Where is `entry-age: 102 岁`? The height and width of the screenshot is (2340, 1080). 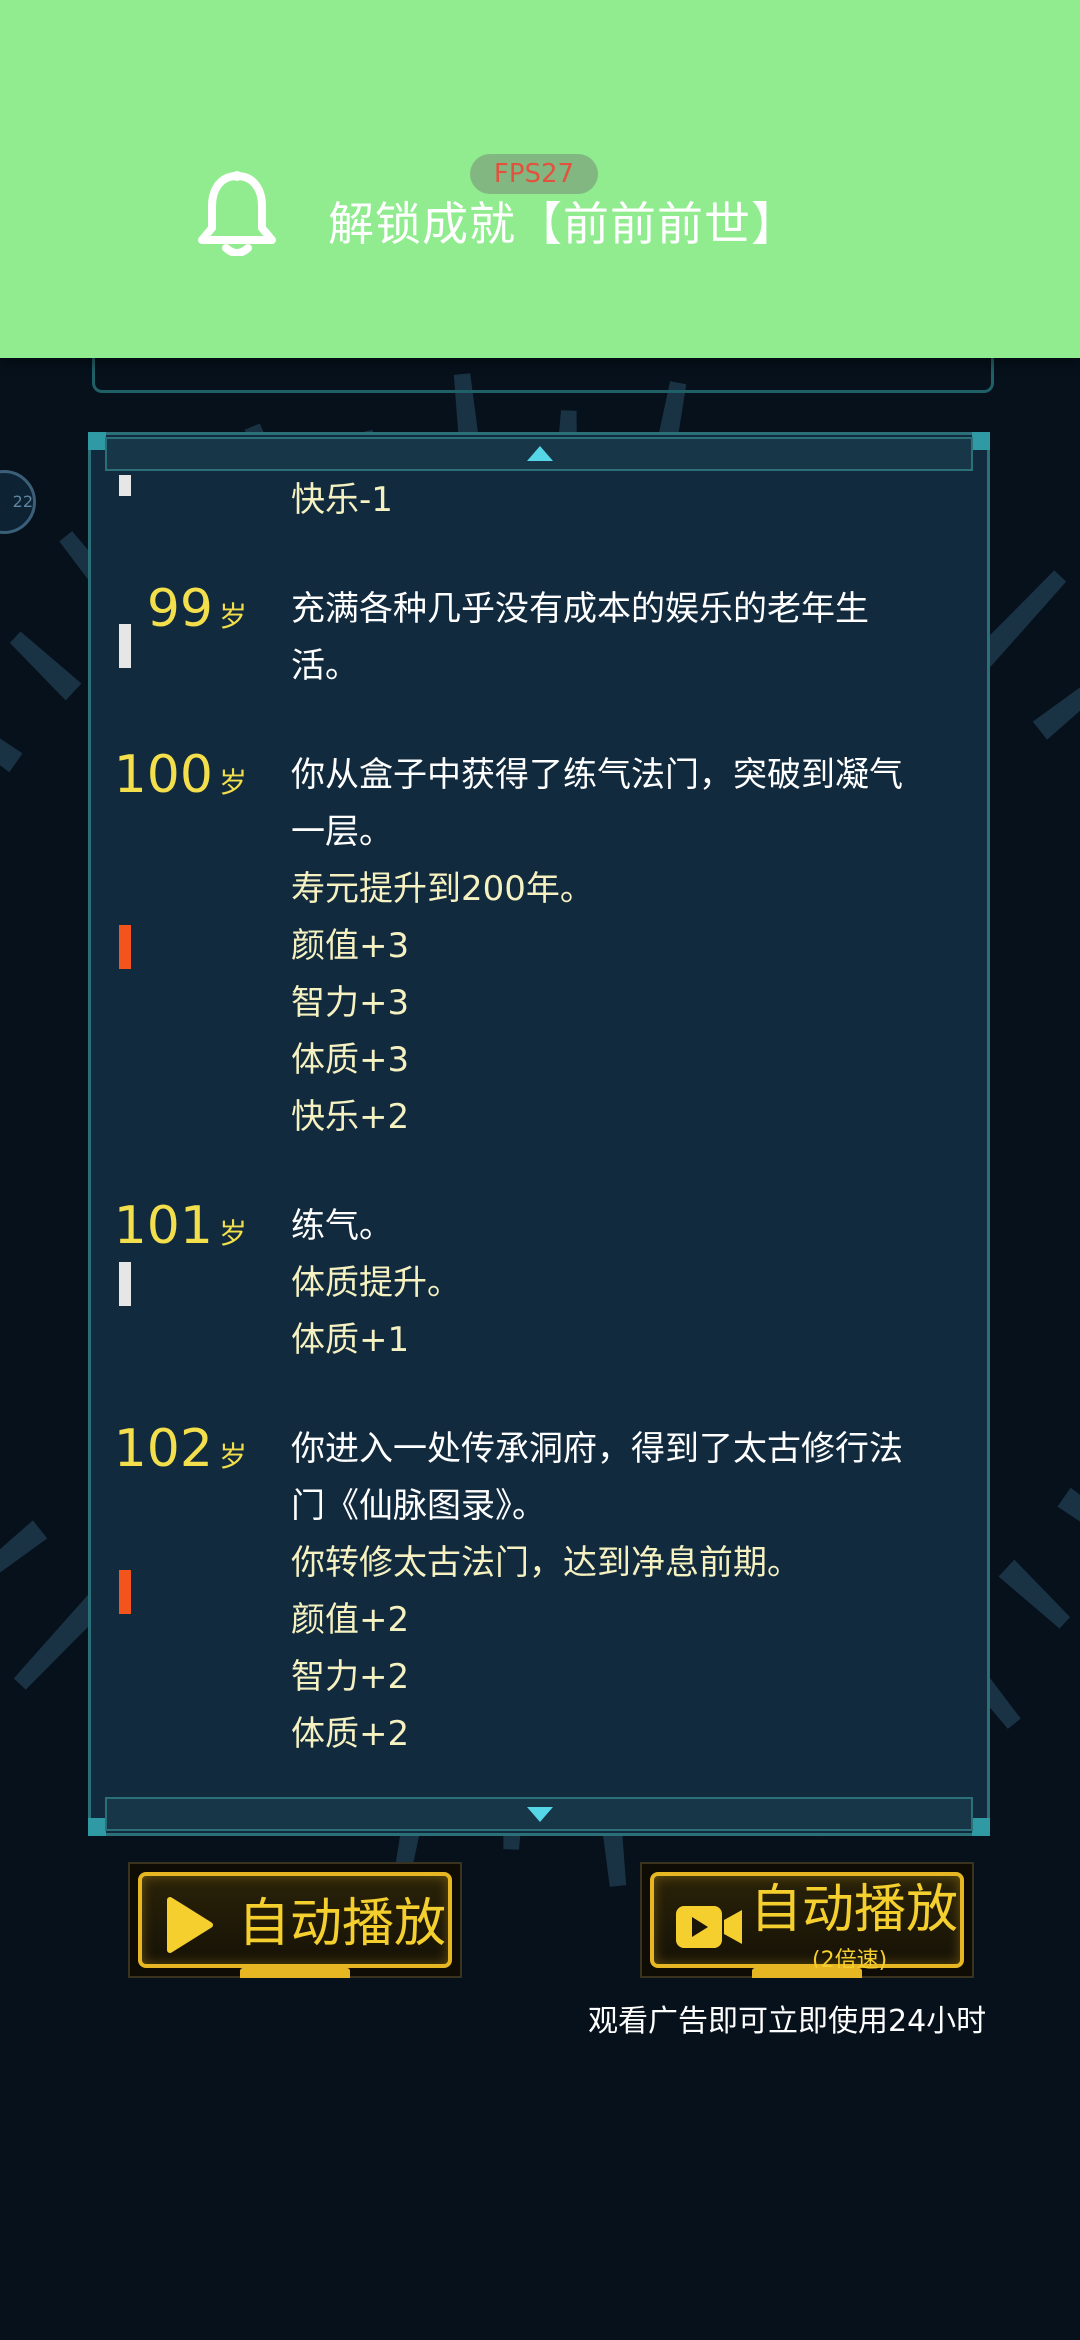
entry-age: 102 岁 is located at coordinates (180, 1453).